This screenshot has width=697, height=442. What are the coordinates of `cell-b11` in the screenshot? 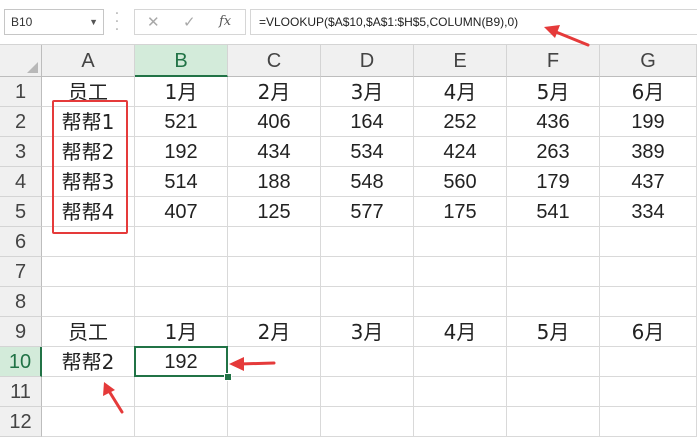 It's located at (181, 392).